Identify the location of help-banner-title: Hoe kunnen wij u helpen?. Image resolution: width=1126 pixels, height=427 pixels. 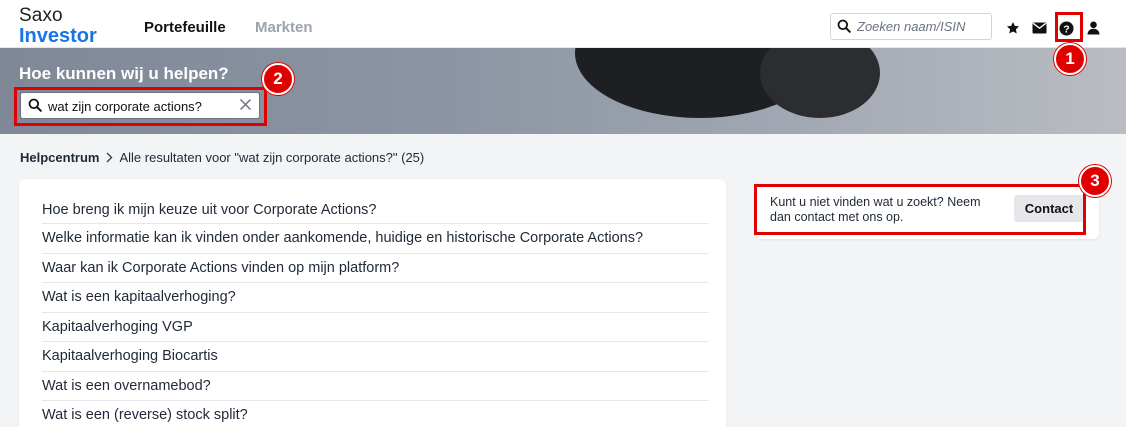
(124, 73).